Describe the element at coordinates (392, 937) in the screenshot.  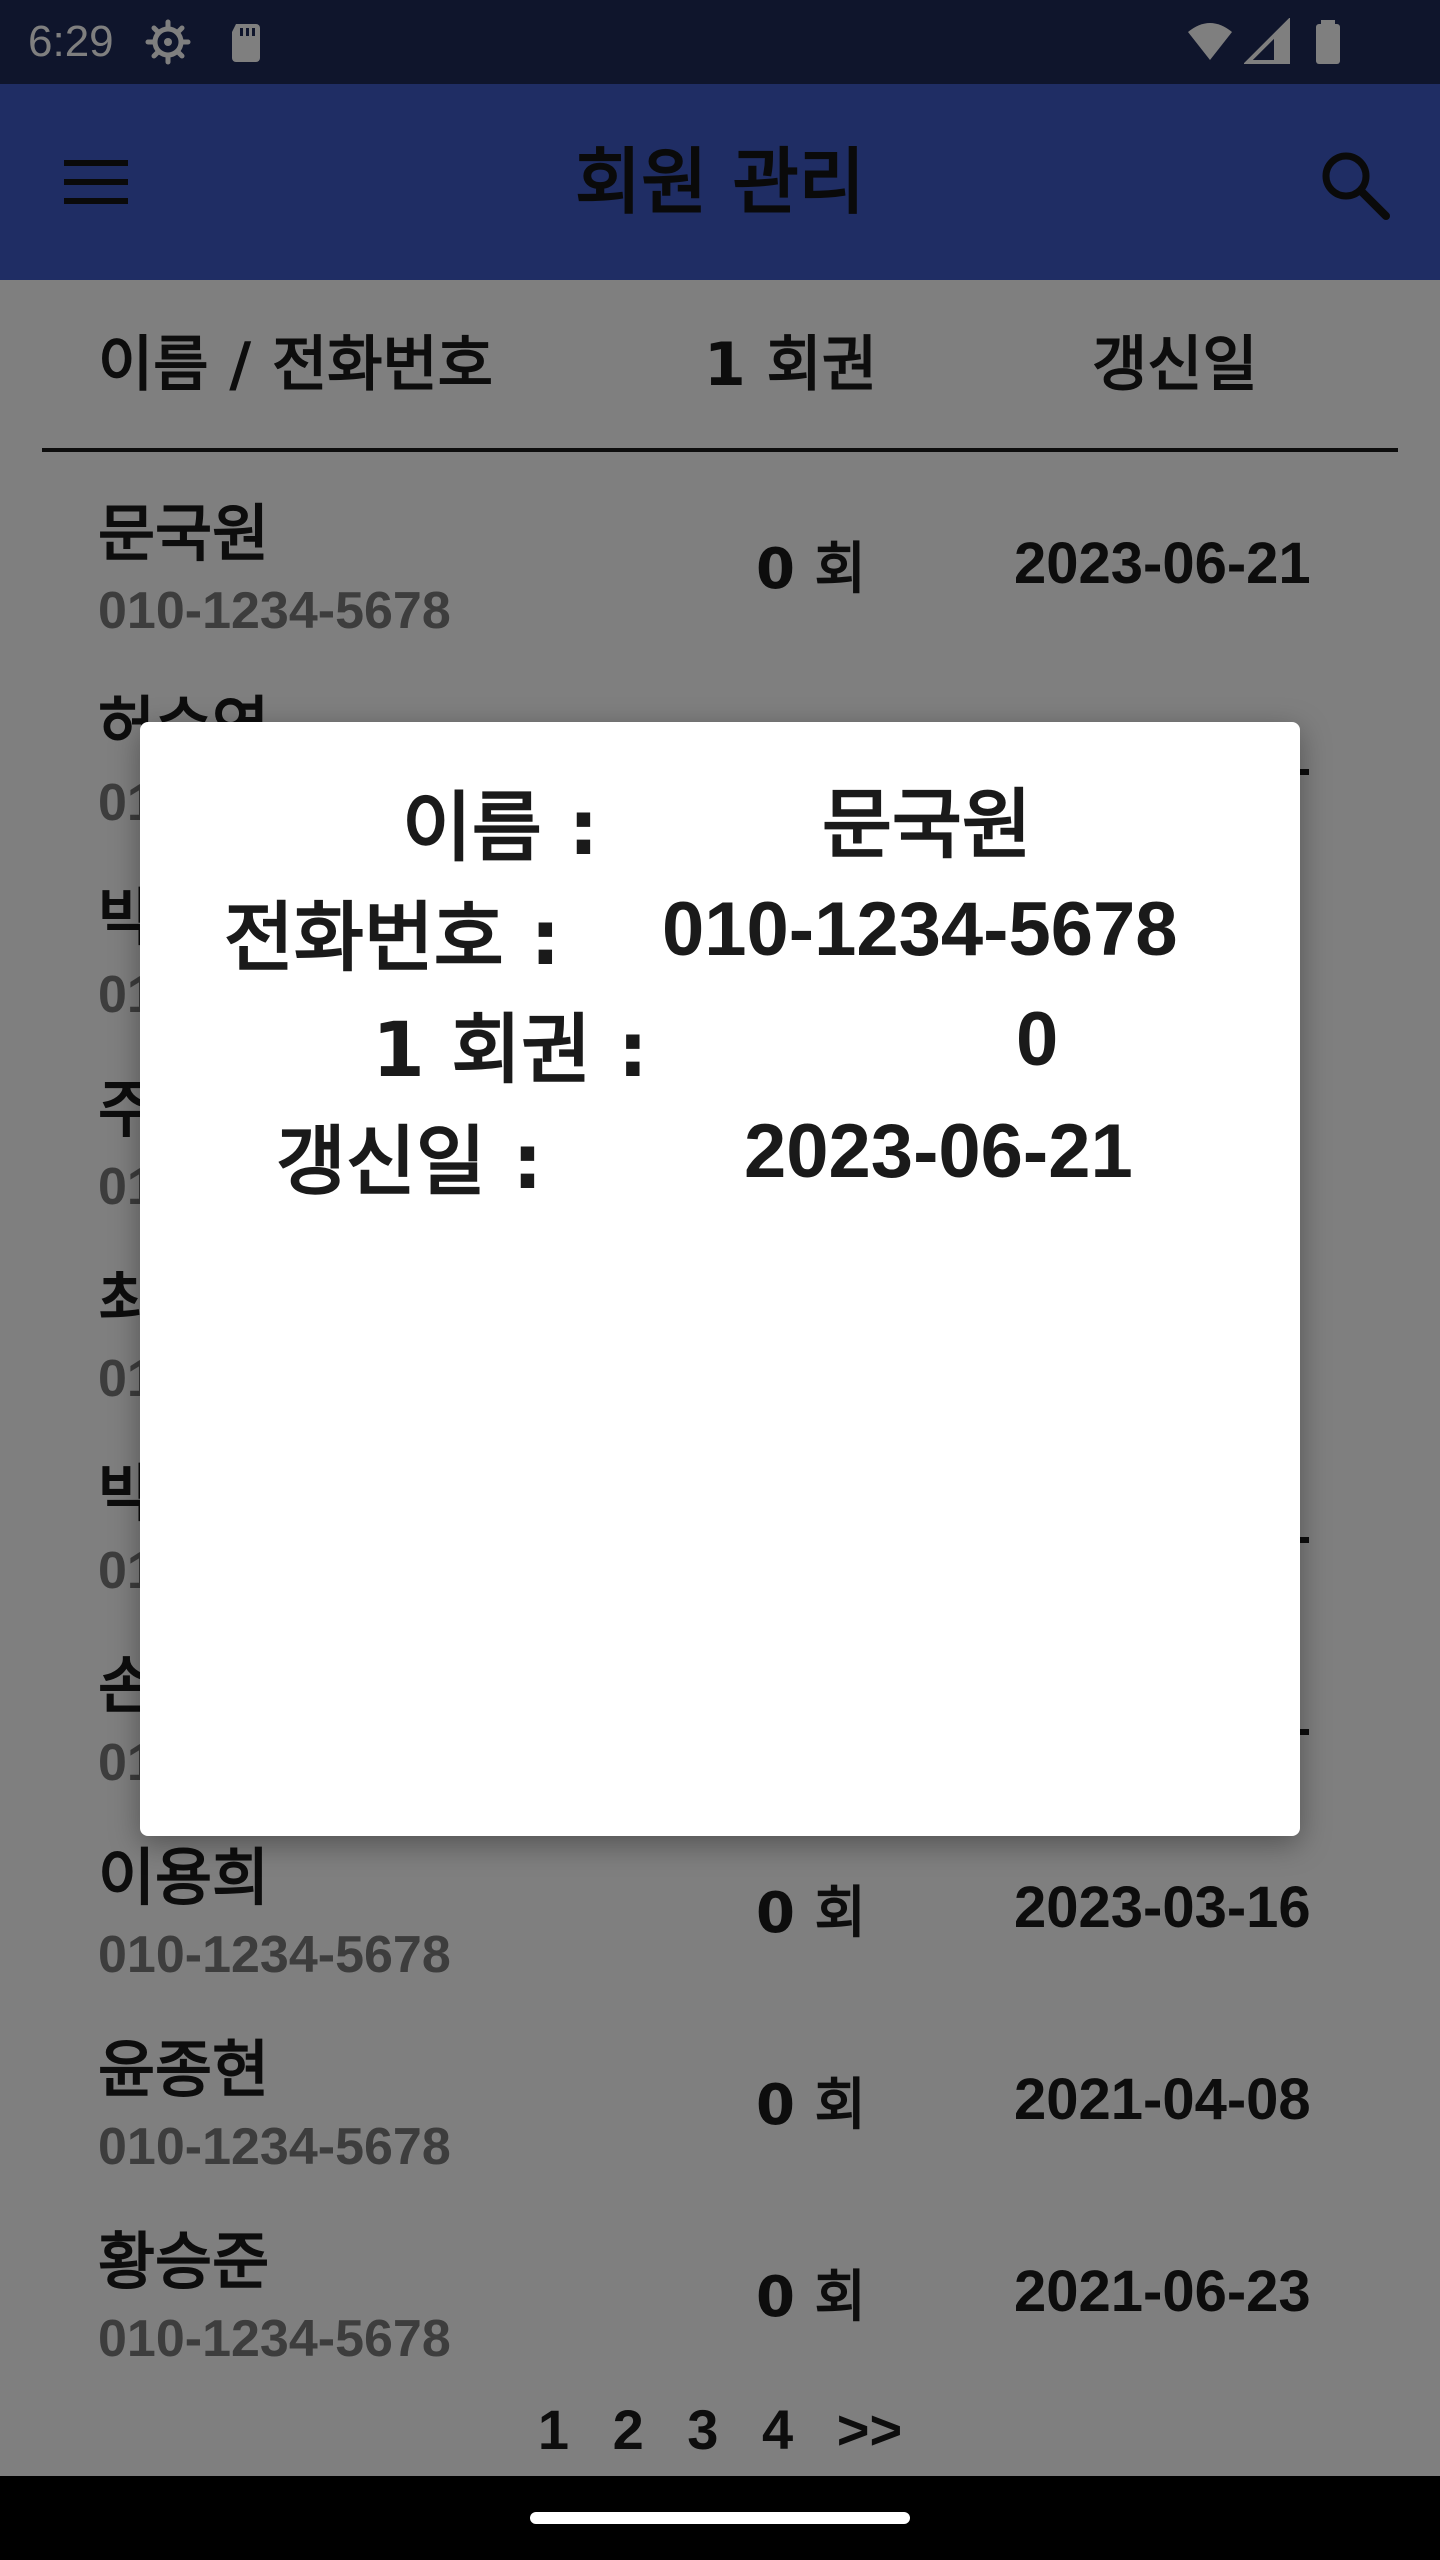
I see `dialog-phone-label: 전화번호 :` at that location.